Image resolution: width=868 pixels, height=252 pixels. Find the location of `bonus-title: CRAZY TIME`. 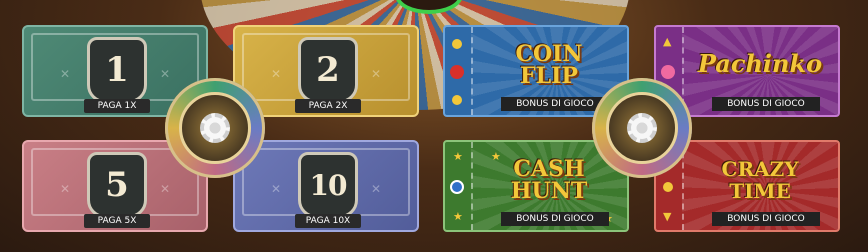

bonus-title: CRAZY TIME is located at coordinates (760, 180).